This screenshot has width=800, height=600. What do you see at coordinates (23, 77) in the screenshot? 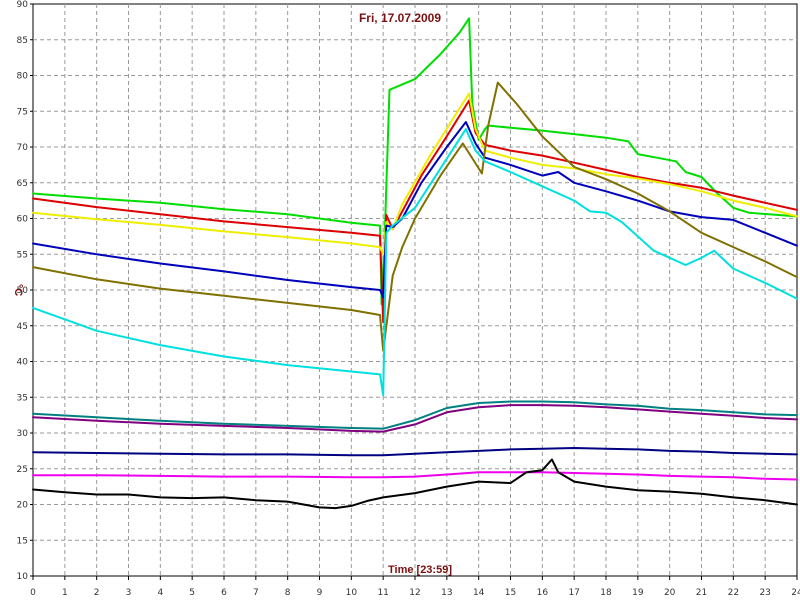
I see `y-tick-label: 80` at bounding box center [23, 77].